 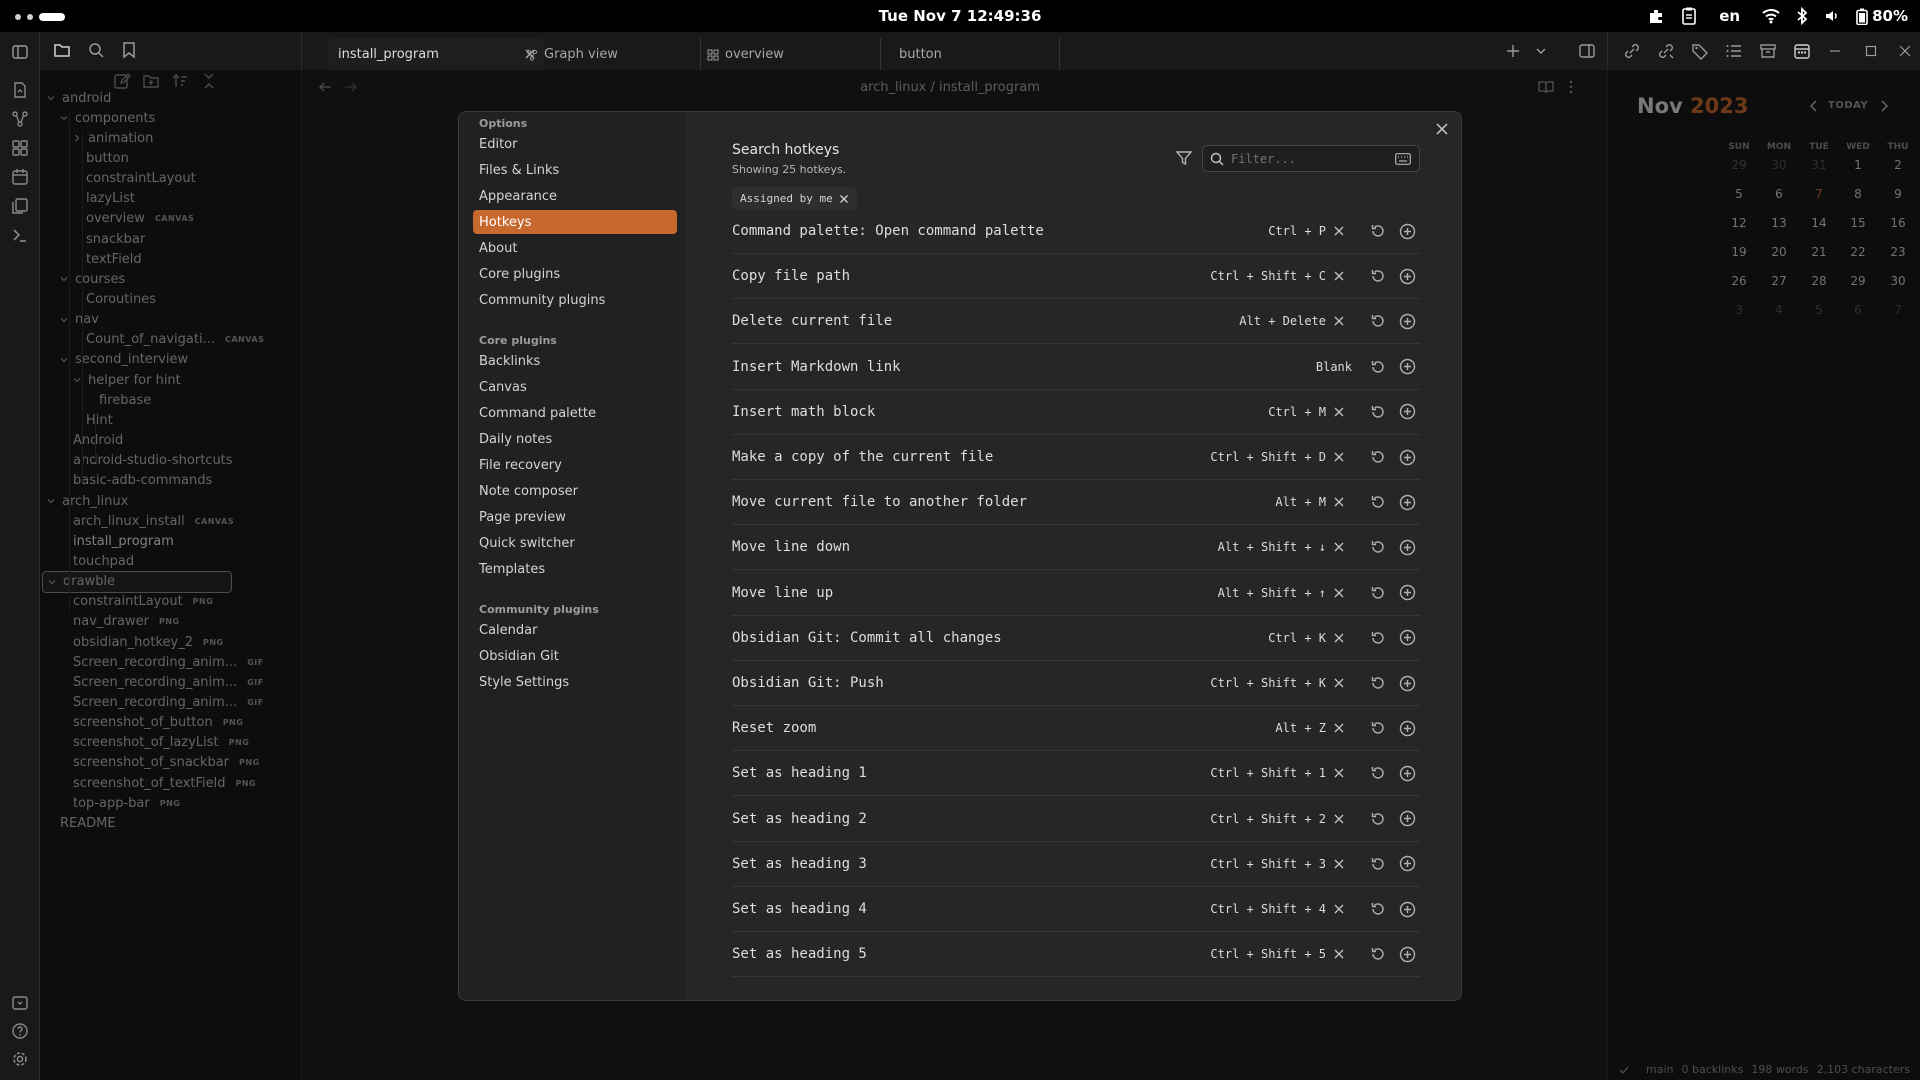 I want to click on hotkey-keys: Ctrl + K, so click(x=1307, y=638).